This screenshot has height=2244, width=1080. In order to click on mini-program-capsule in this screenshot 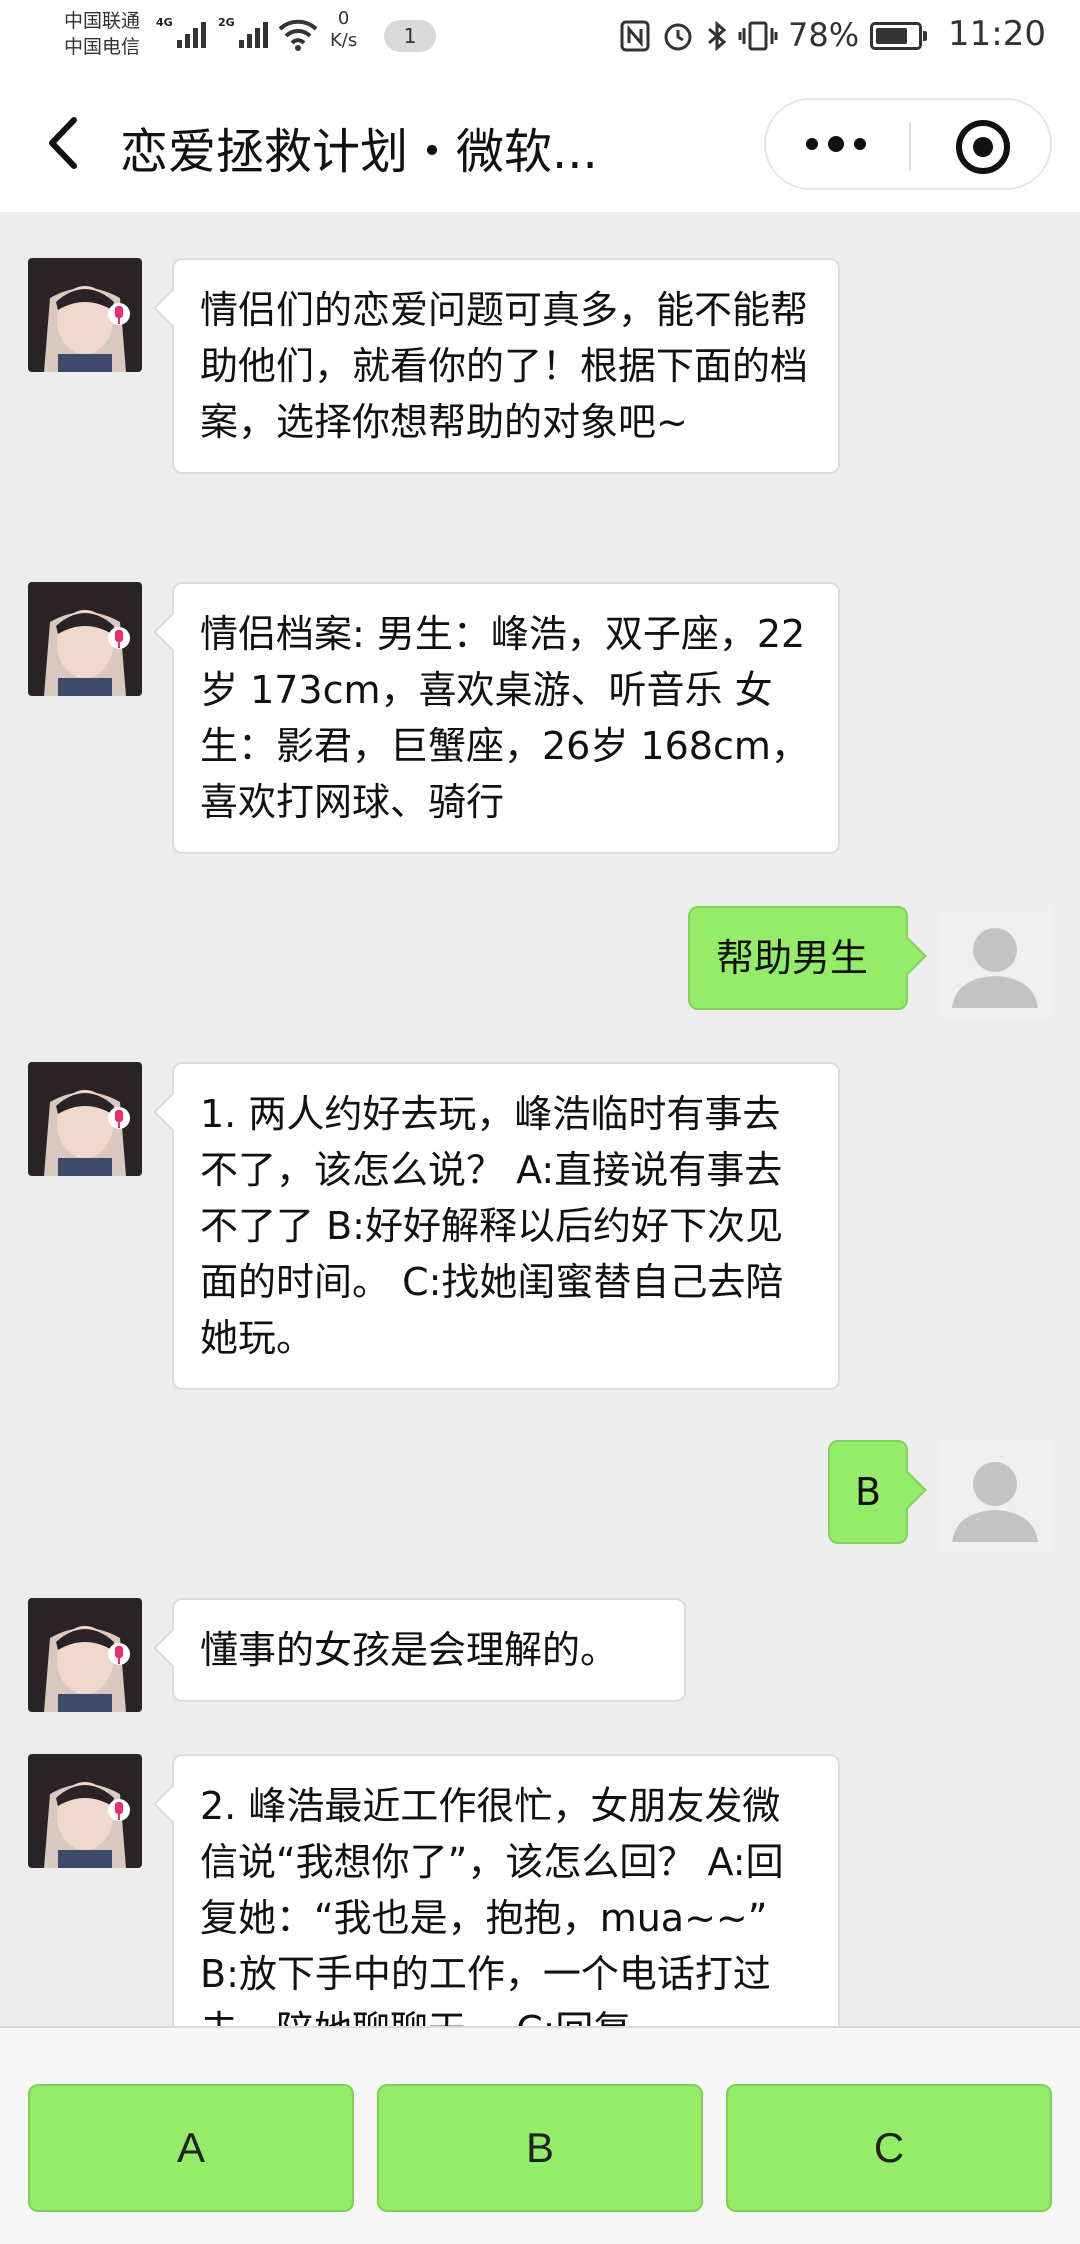, I will do `click(908, 144)`.